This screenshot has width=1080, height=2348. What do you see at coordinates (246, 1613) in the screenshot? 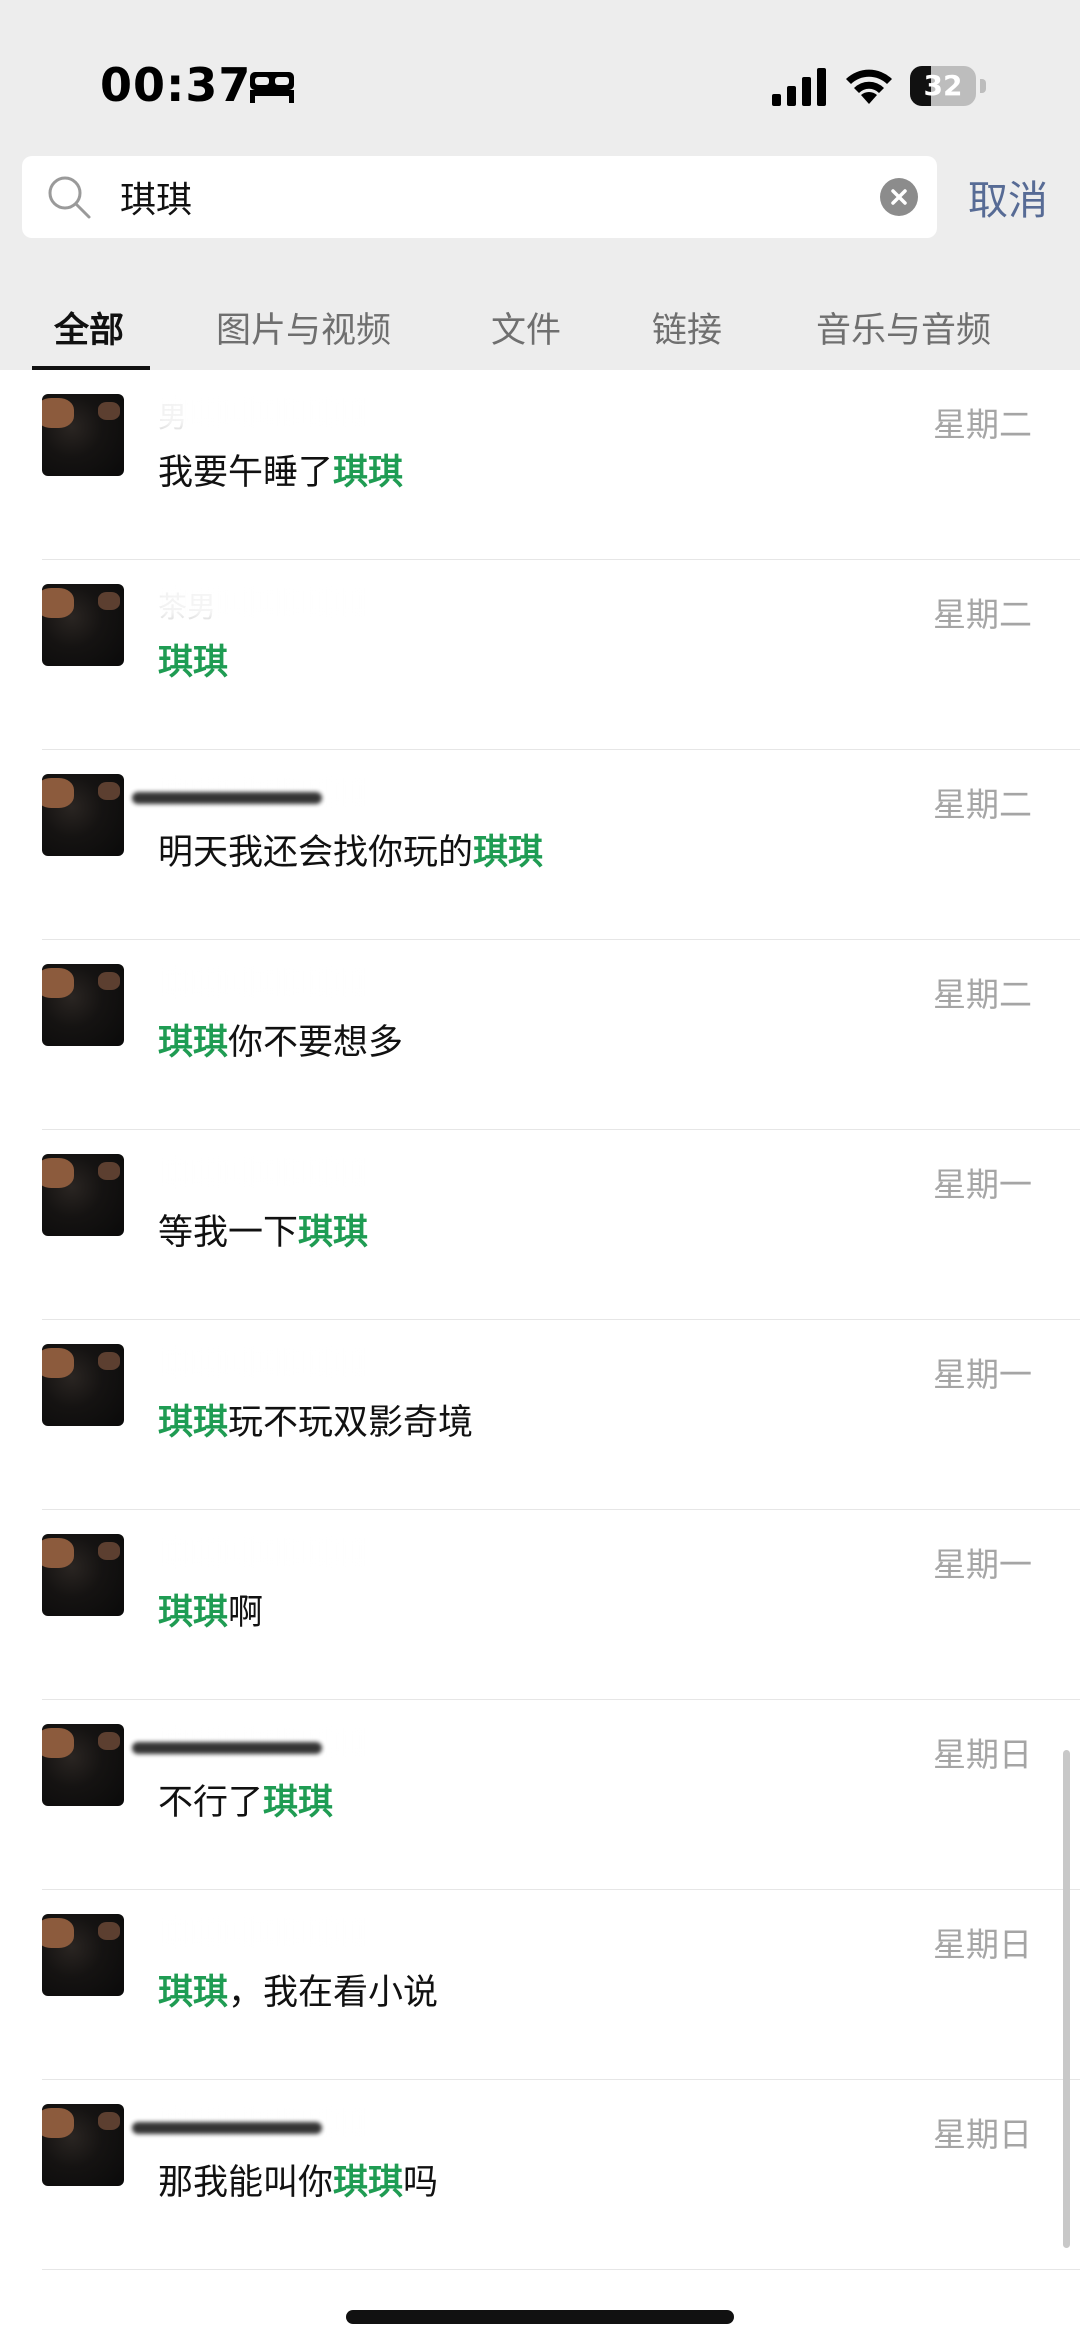
I see `message-text: 啊` at bounding box center [246, 1613].